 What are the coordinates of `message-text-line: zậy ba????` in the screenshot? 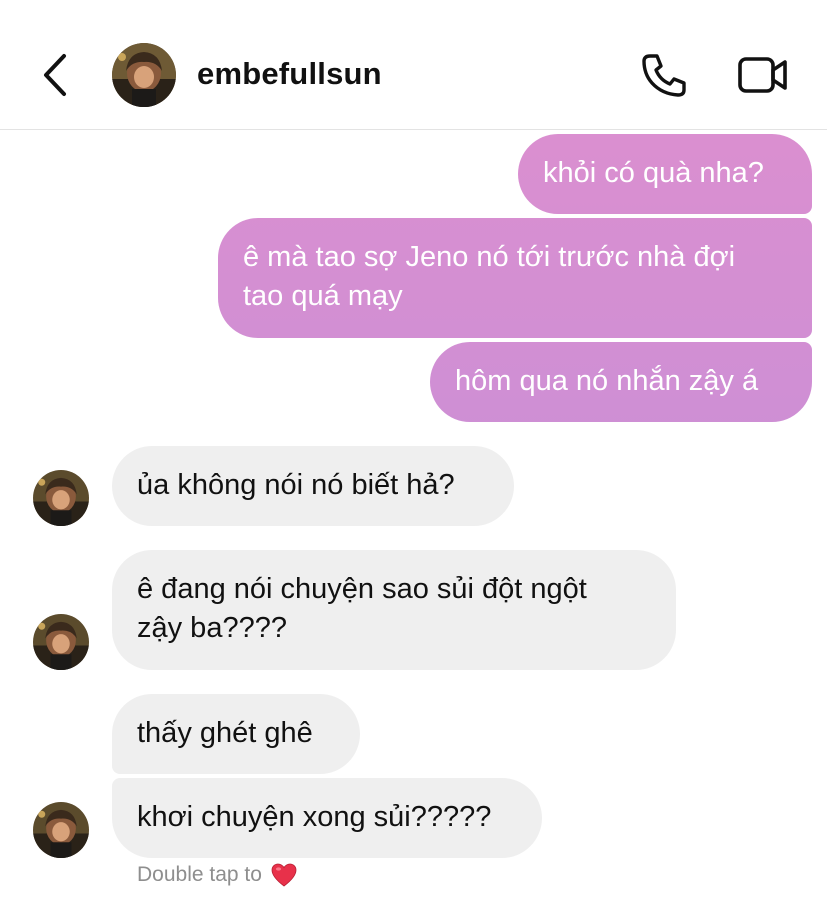 It's located at (212, 628).